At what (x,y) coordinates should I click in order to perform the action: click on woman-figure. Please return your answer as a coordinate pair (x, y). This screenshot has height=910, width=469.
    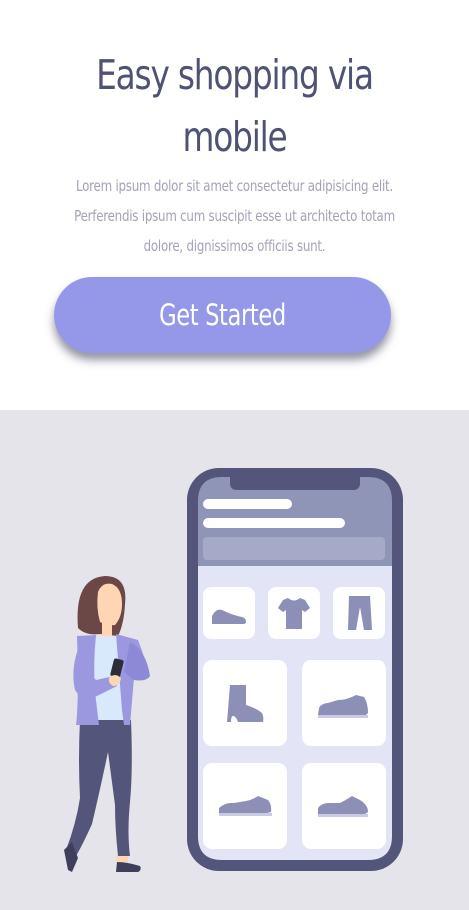
    Looking at the image, I should click on (107, 724).